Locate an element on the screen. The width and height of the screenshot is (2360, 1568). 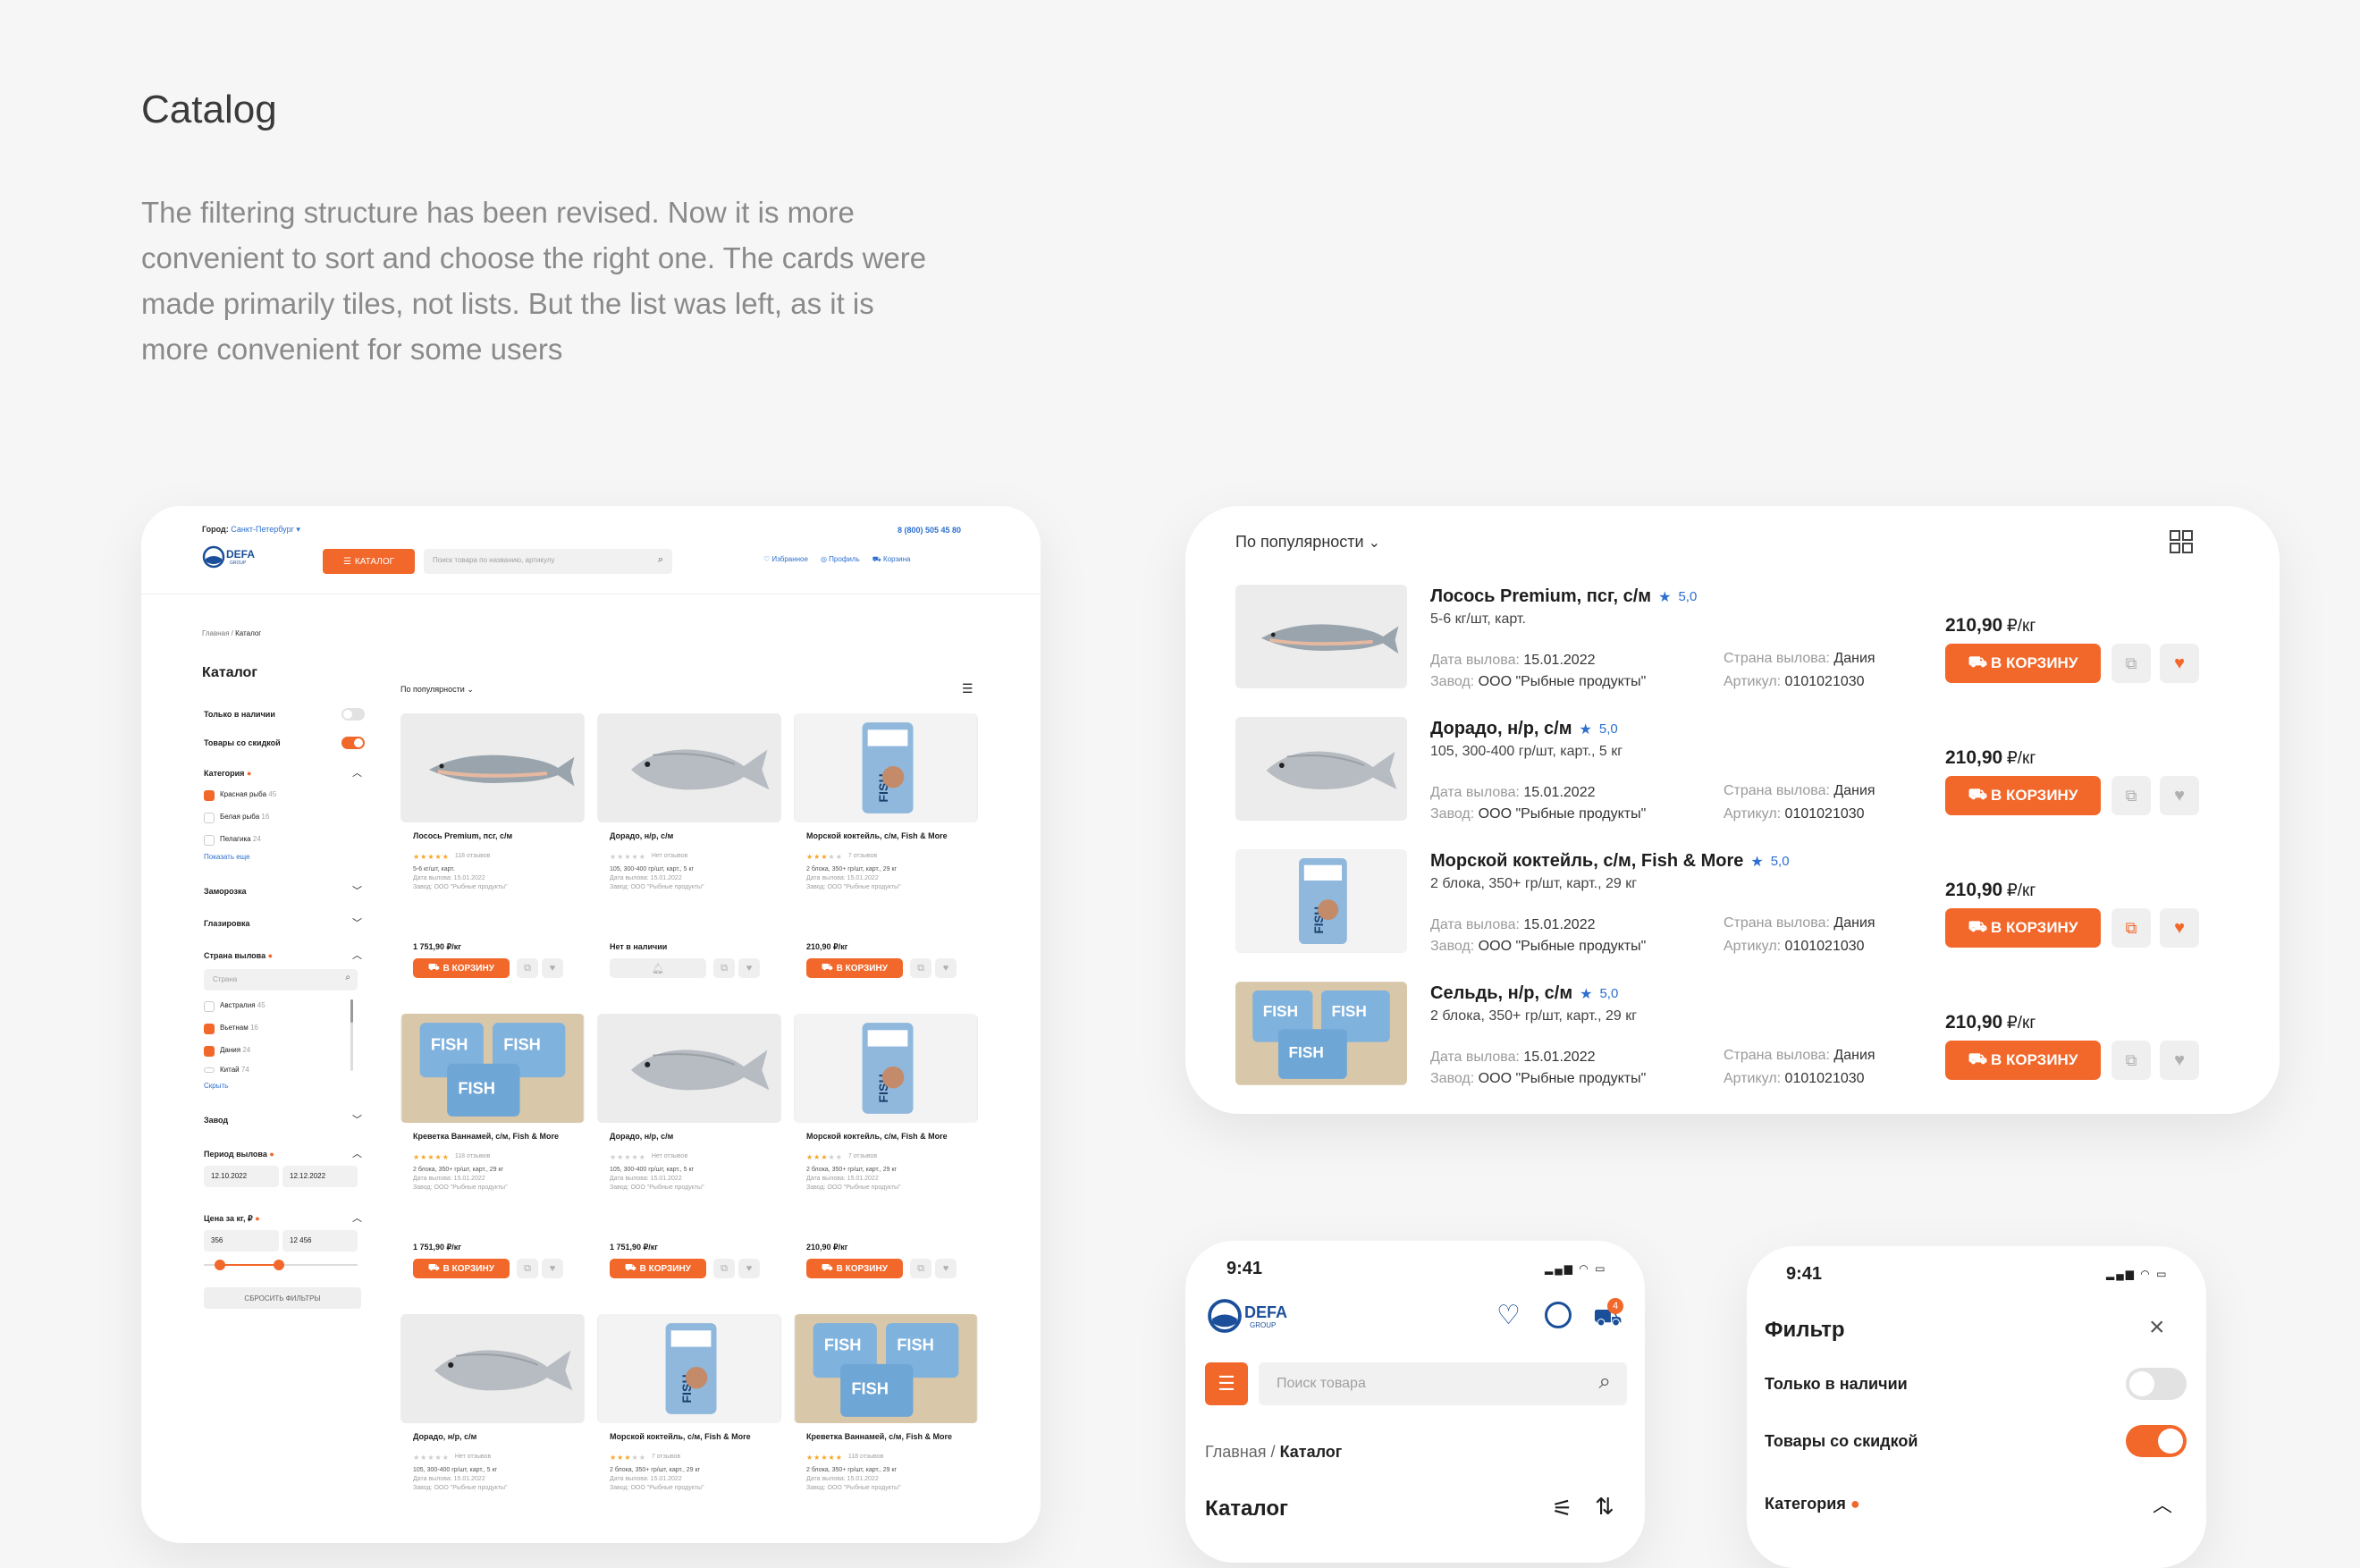
close-icon: × is located at coordinates (2157, 1327).